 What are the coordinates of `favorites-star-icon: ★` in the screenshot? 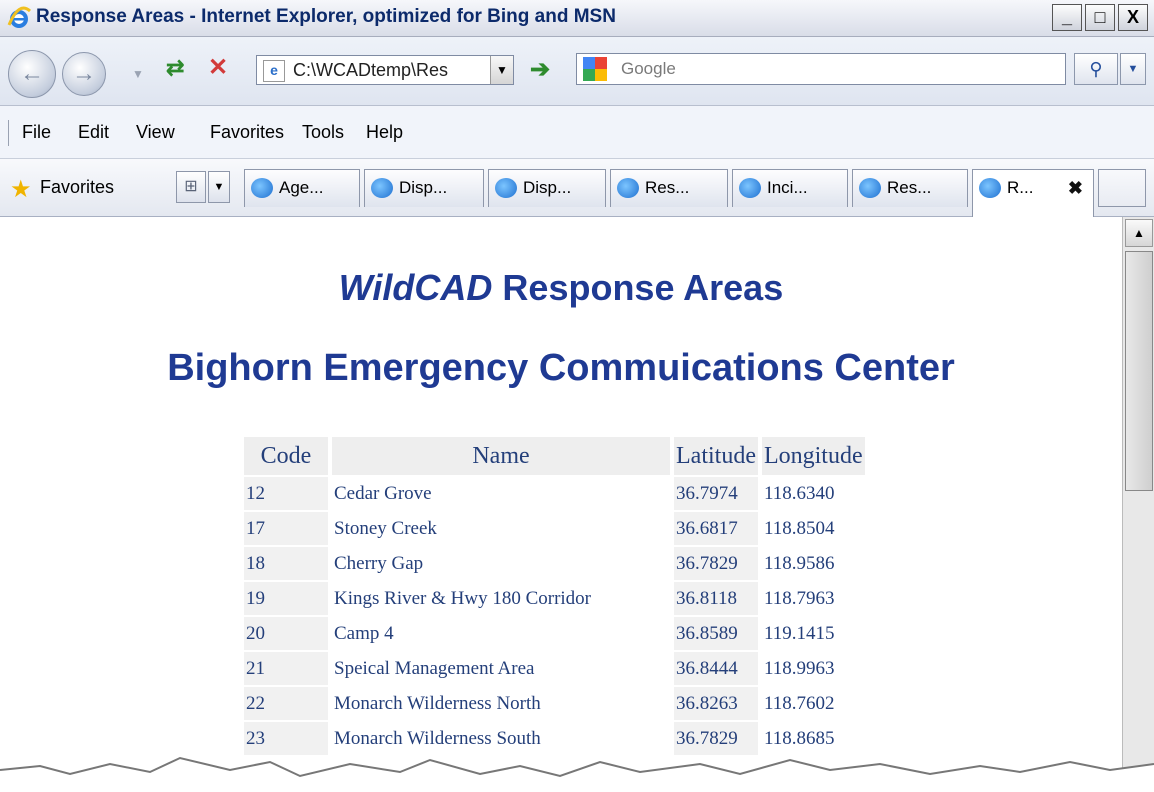 It's located at (21, 189).